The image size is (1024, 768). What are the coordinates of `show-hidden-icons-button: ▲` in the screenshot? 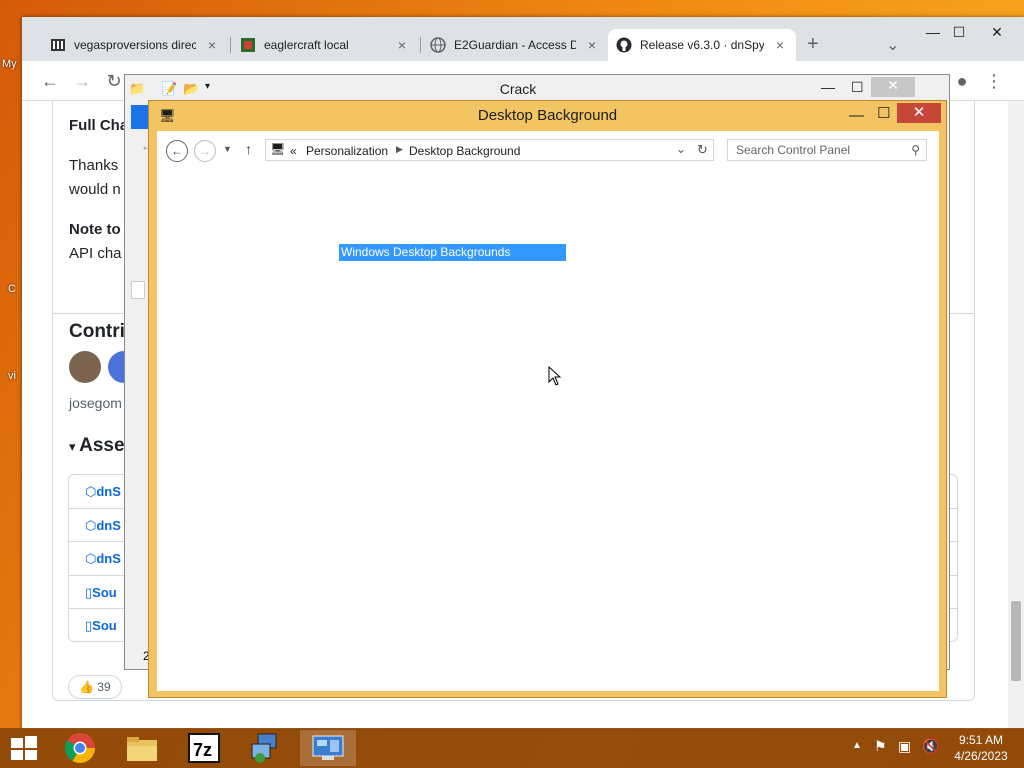 It's located at (857, 754).